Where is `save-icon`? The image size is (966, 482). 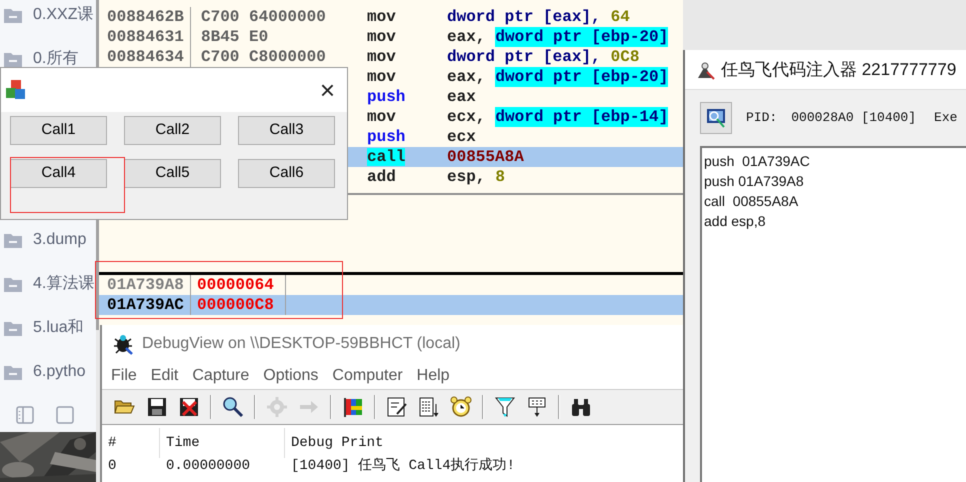 save-icon is located at coordinates (157, 407).